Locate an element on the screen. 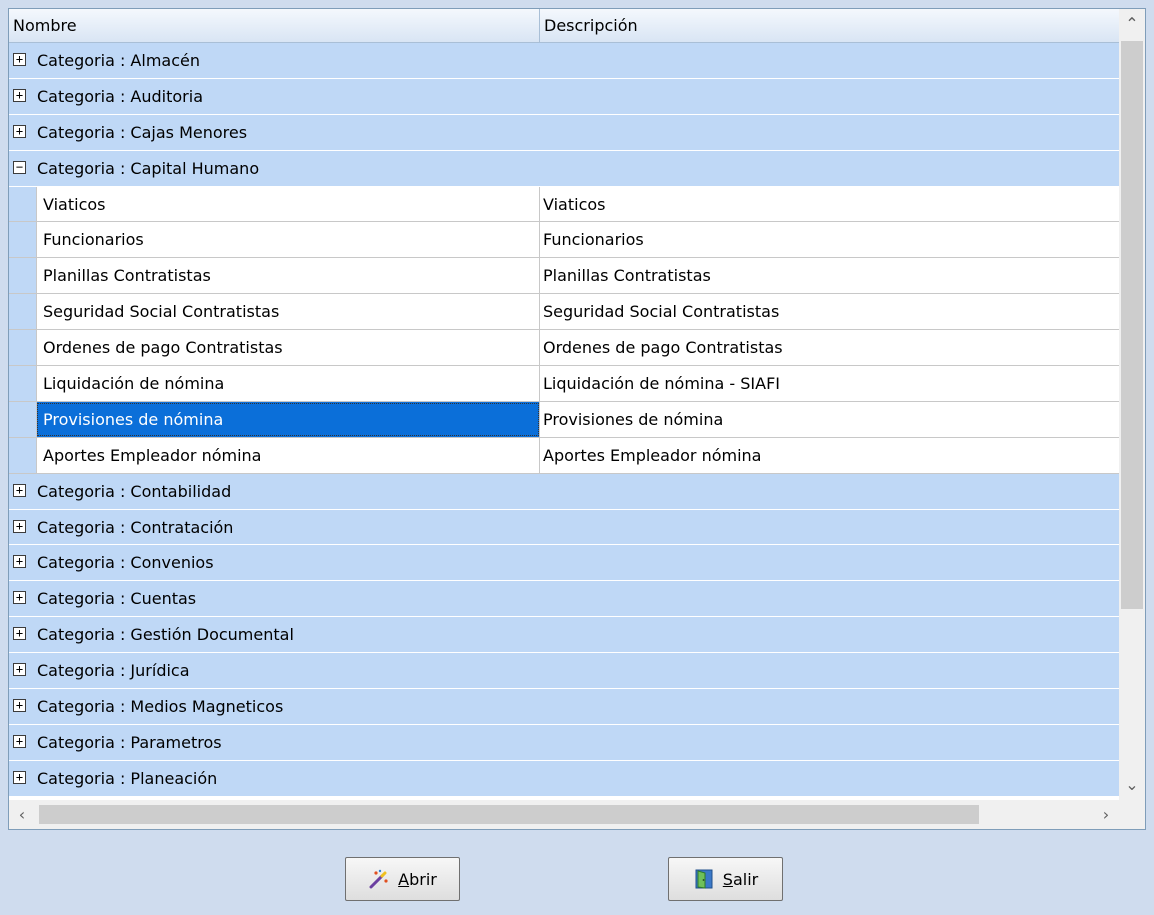 Image resolution: width=1154 pixels, height=915 pixels. horizontal-scrollbar: ‹ › is located at coordinates (564, 814).